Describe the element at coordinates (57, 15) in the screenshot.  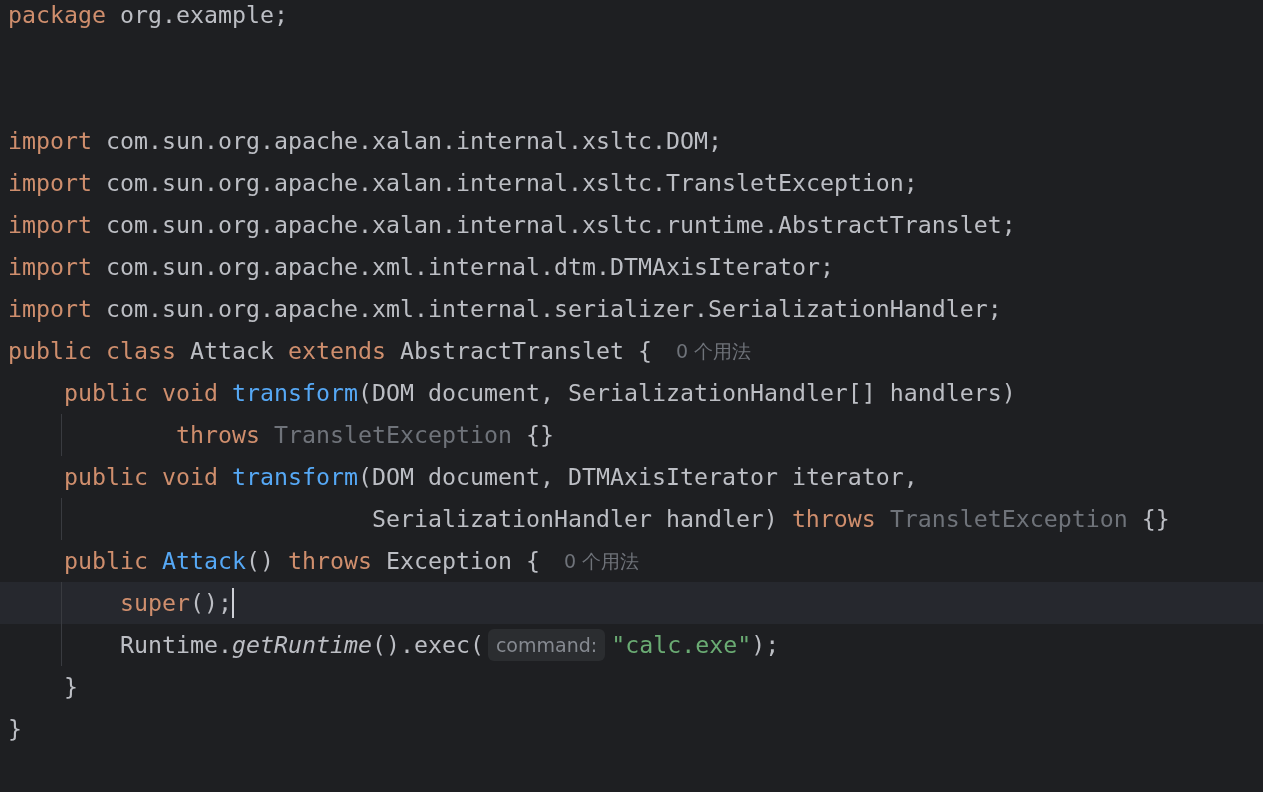
I see `code-keyword: package` at that location.